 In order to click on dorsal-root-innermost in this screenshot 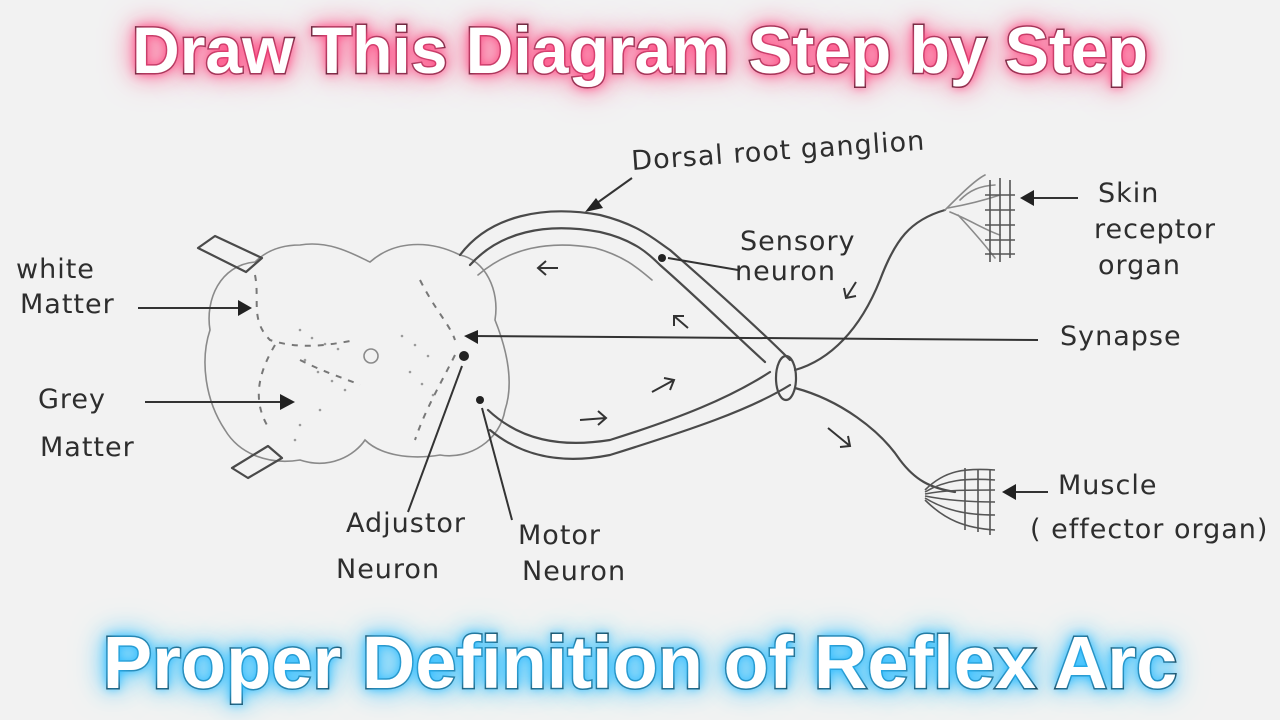, I will do `click(565, 262)`.